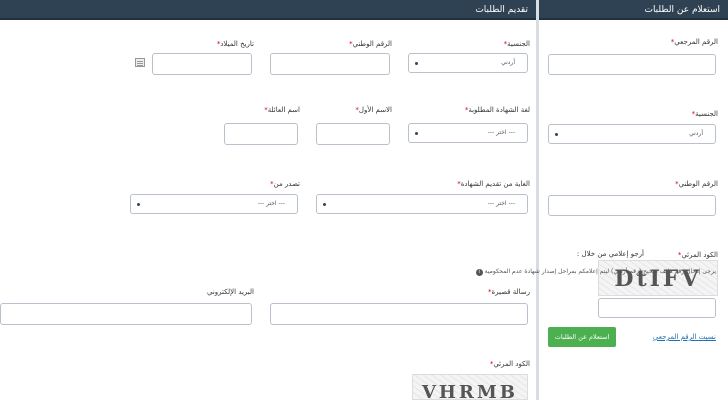 The width and height of the screenshot is (728, 400). Describe the element at coordinates (261, 134) in the screenshot. I see `family-name-input` at that location.